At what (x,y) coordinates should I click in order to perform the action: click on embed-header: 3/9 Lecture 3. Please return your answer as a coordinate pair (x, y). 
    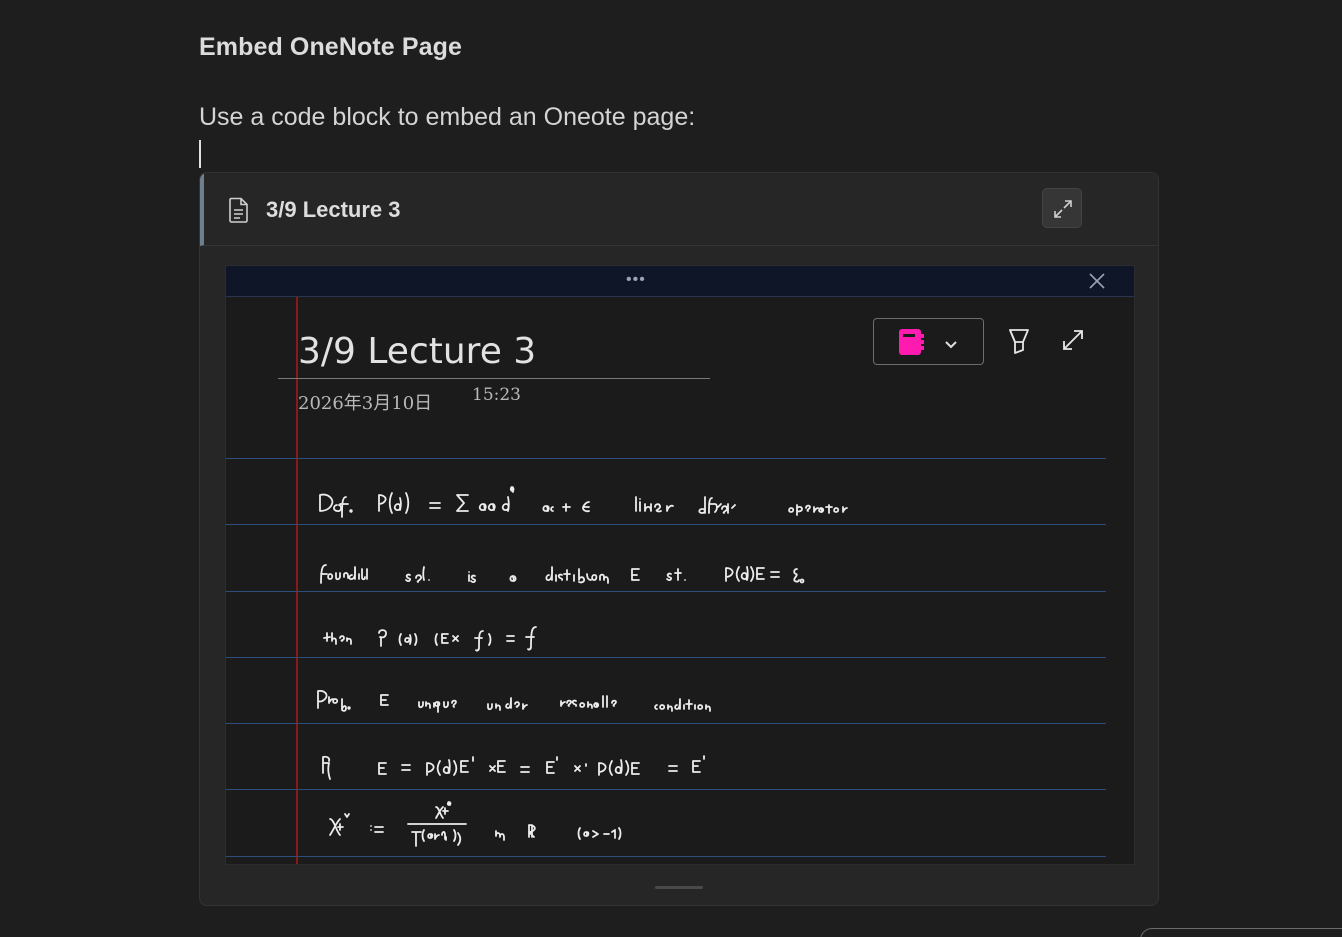
    Looking at the image, I should click on (679, 209).